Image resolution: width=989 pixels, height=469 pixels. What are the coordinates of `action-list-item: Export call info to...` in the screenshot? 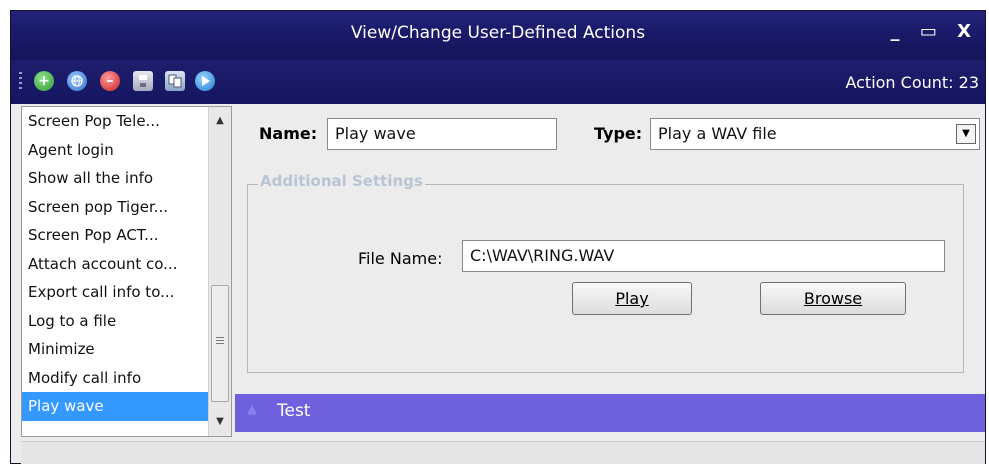 It's located at (126, 292).